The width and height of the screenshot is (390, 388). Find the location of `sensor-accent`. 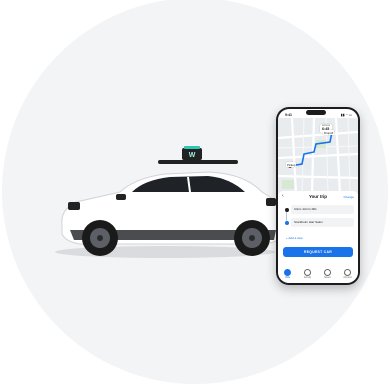

sensor-accent is located at coordinates (192, 147).